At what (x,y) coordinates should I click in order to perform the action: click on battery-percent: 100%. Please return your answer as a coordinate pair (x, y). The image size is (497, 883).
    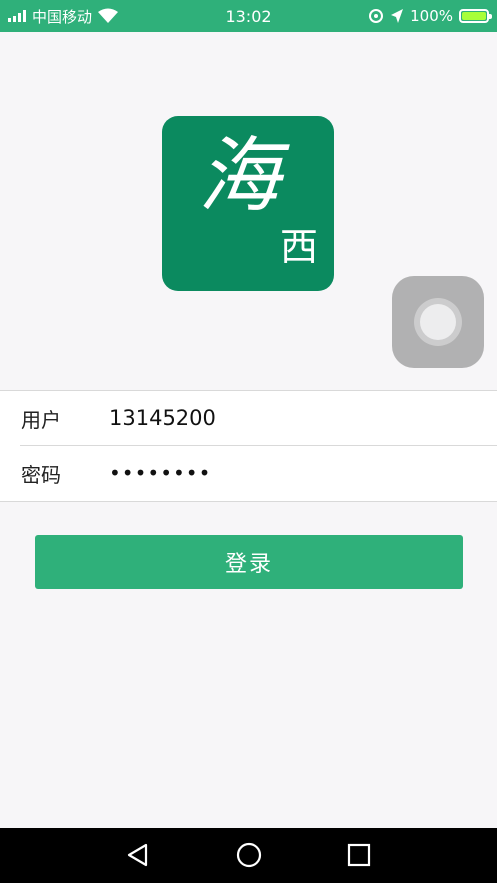
    Looking at the image, I should click on (431, 16).